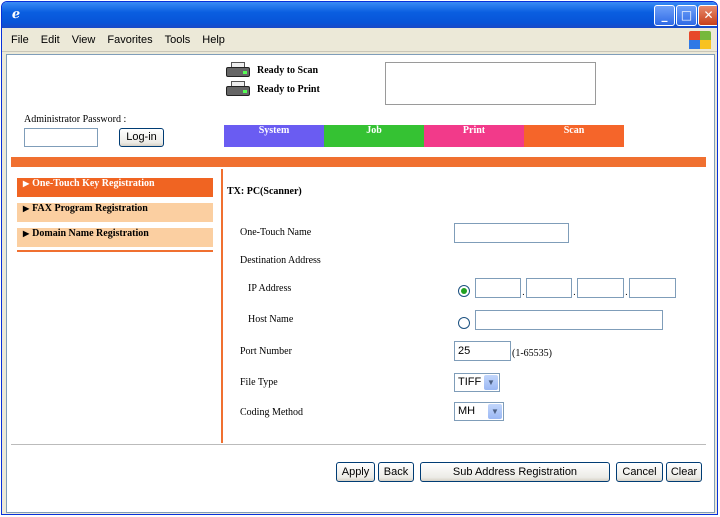  Describe the element at coordinates (470, 382) in the screenshot. I see `file-type-value: TIFF` at that location.